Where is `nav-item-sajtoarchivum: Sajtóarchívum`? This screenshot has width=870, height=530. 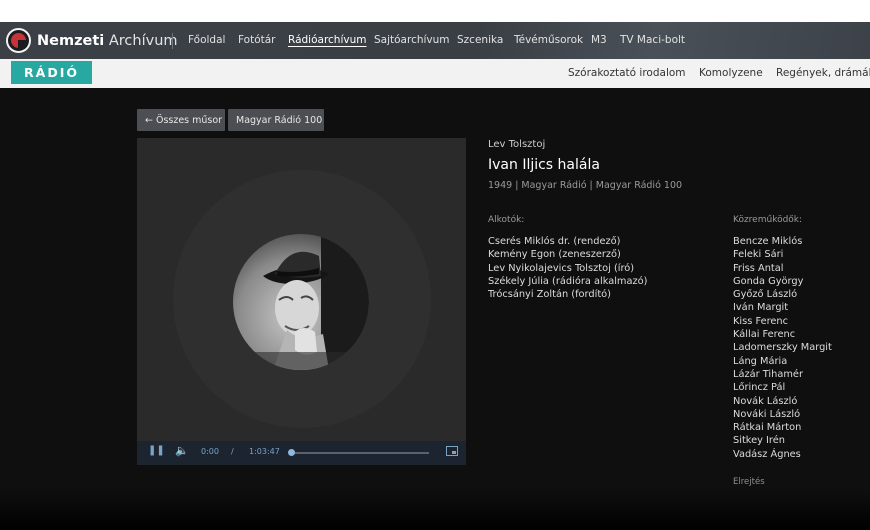 nav-item-sajtoarchivum: Sajtóarchívum is located at coordinates (412, 40).